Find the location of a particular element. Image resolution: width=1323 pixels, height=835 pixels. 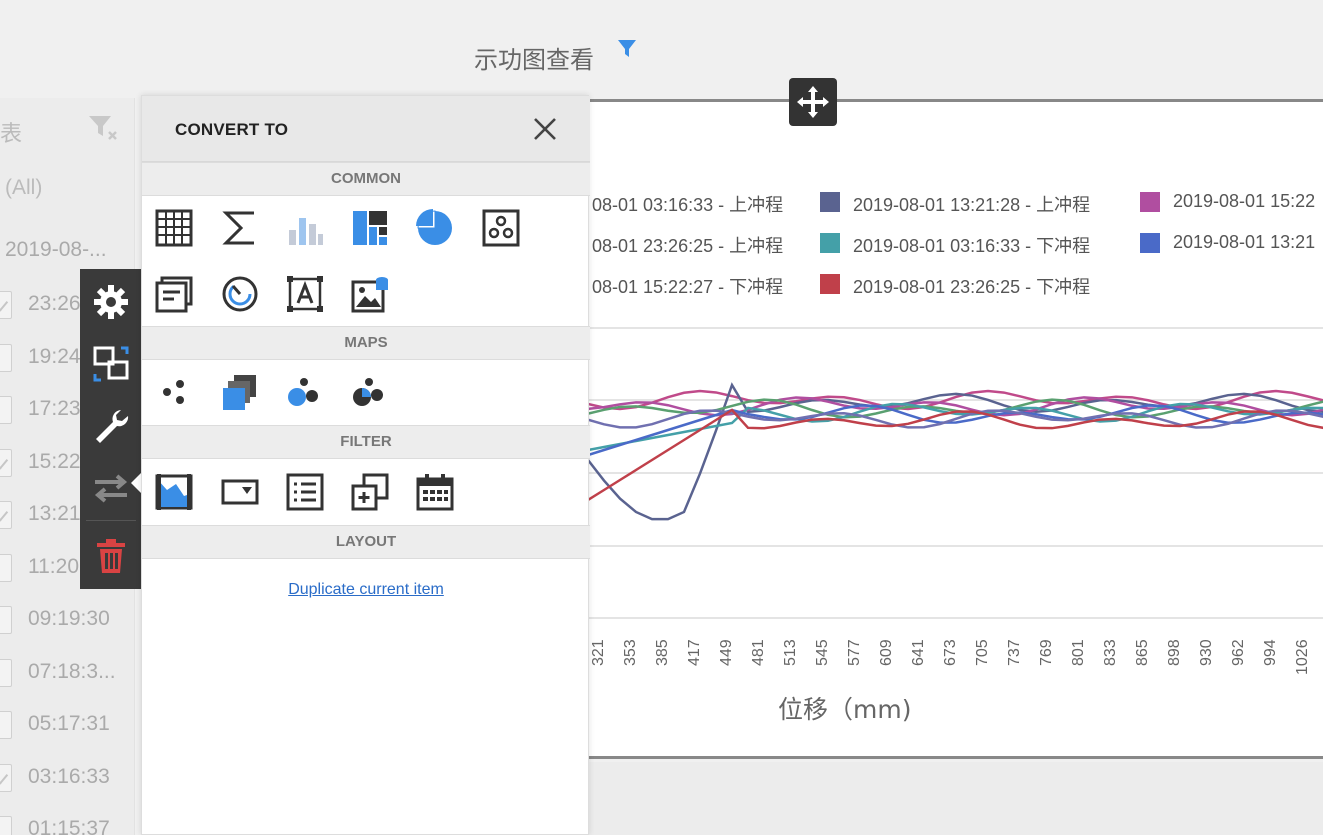

legend-item: 2019-08-01 23:26:25 - 下冲程 is located at coordinates (971, 286).